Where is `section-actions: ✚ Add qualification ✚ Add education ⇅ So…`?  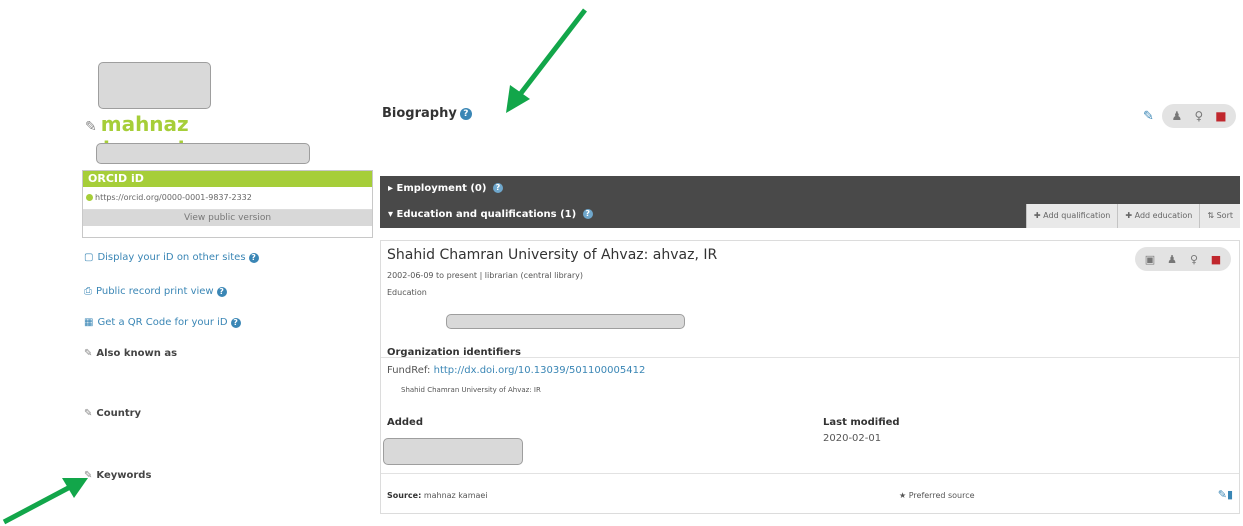 section-actions: ✚ Add qualification ✚ Add education ⇅ So… is located at coordinates (1132, 216).